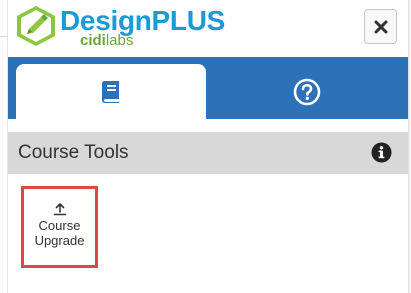 Image resolution: width=411 pixels, height=293 pixels. I want to click on tool-label-line2: Upgrade, so click(59, 240).